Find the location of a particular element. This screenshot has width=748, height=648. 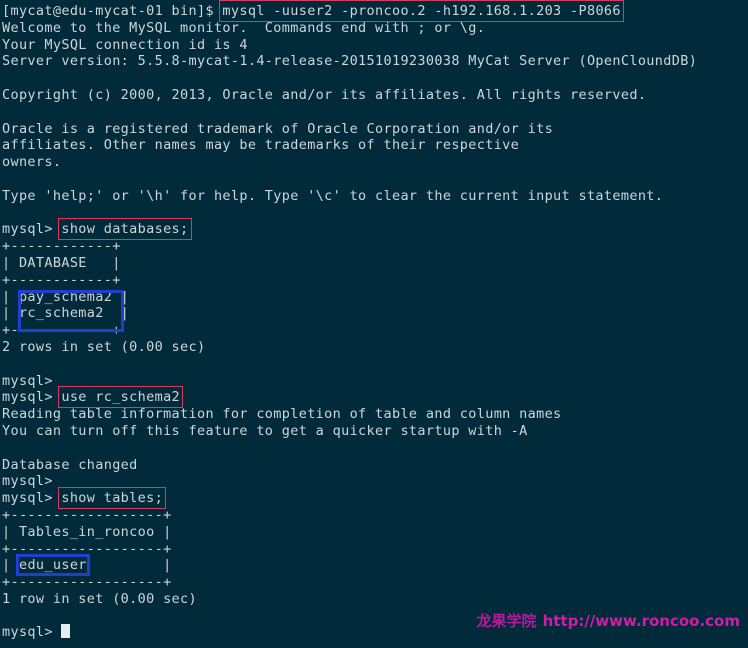

table-row-pipe-right: | is located at coordinates (129, 565).